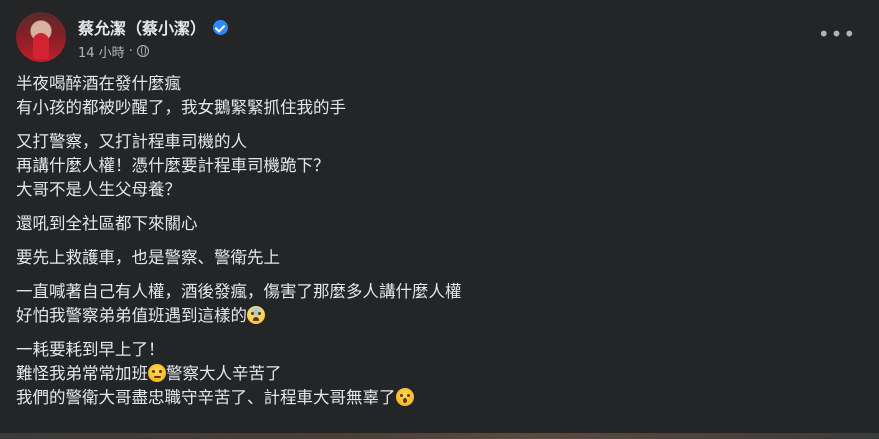  Describe the element at coordinates (173, 165) in the screenshot. I see `text-line: 再講什麼人權！憑什麼要計程車司機跪下？` at that location.